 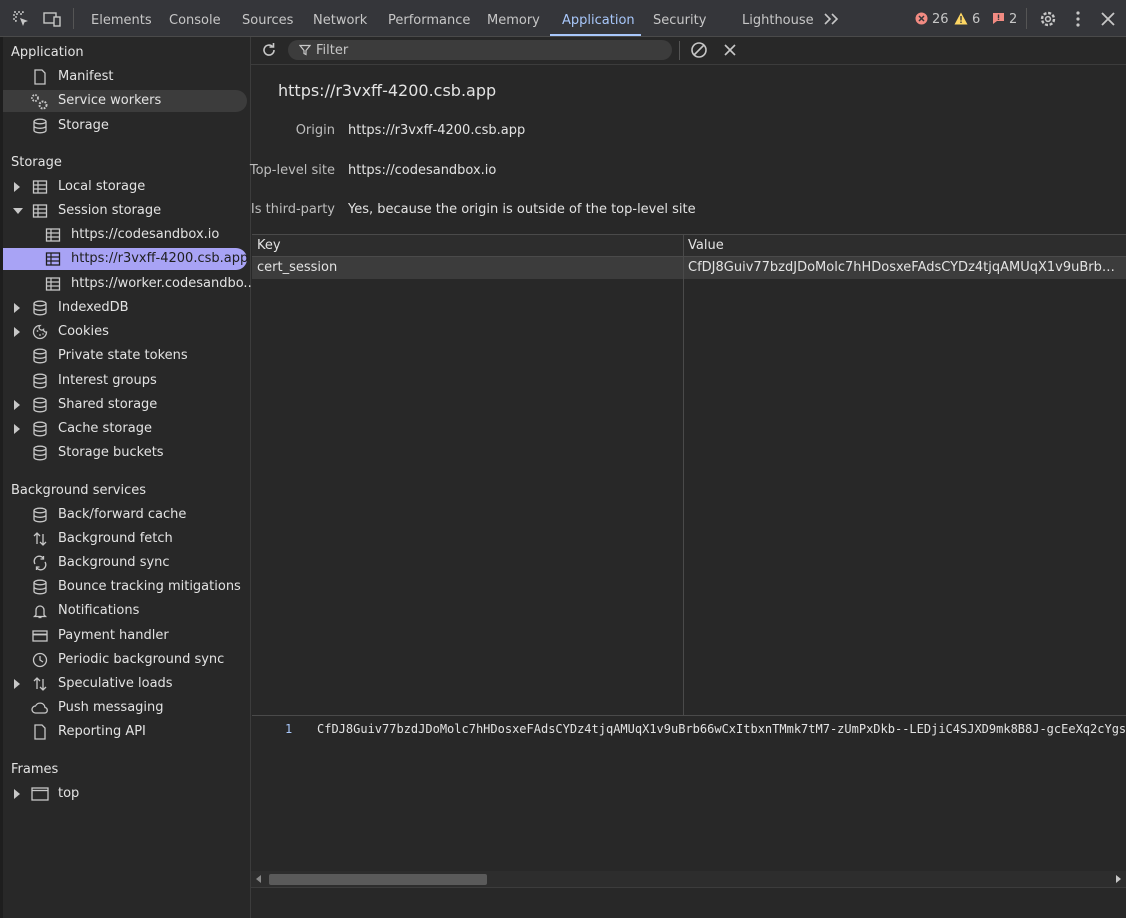 What do you see at coordinates (36, 162) in the screenshot?
I see `section-heading-storage: Storage` at bounding box center [36, 162].